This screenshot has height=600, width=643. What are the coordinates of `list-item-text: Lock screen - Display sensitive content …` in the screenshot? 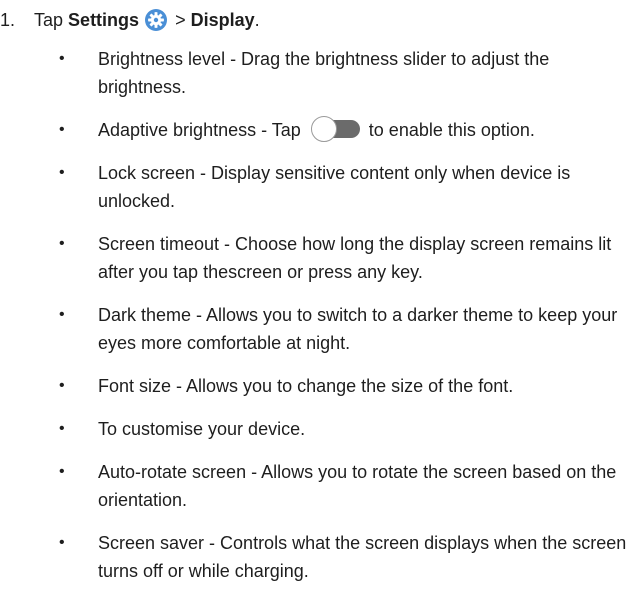 It's located at (334, 187).